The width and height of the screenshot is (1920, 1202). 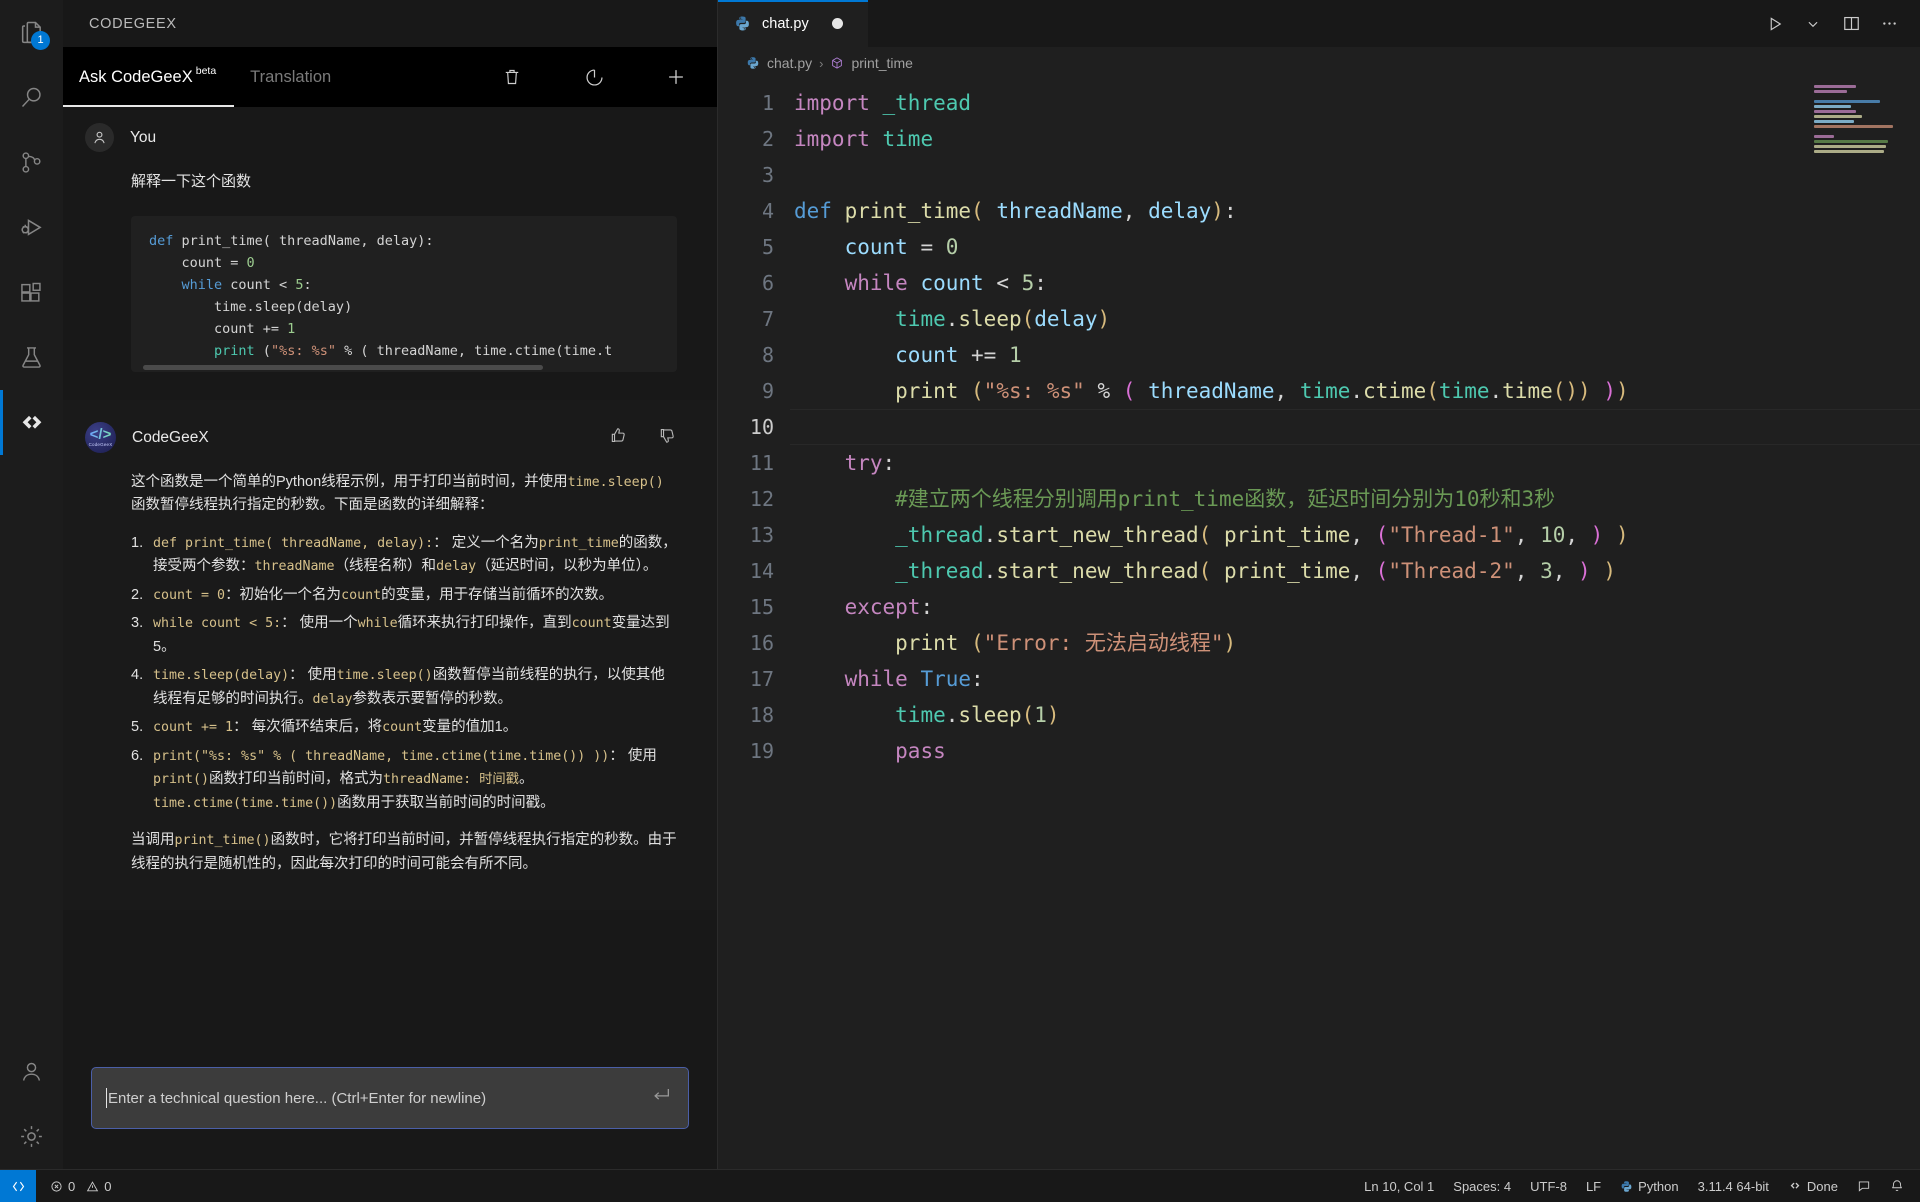 What do you see at coordinates (618, 438) in the screenshot?
I see `thumbs-up-button` at bounding box center [618, 438].